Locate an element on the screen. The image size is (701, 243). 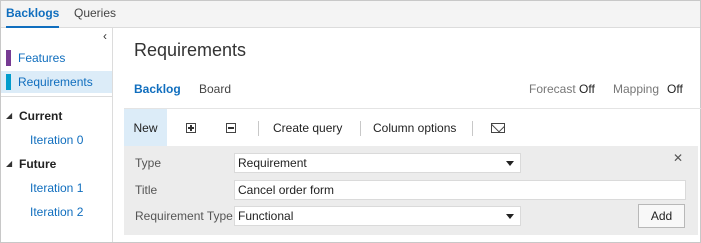
group-future: ◢ Future is located at coordinates (56, 164).